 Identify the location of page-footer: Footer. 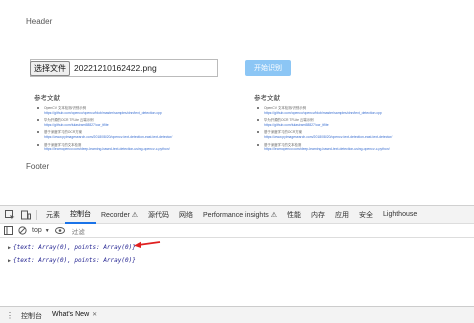
(38, 166).